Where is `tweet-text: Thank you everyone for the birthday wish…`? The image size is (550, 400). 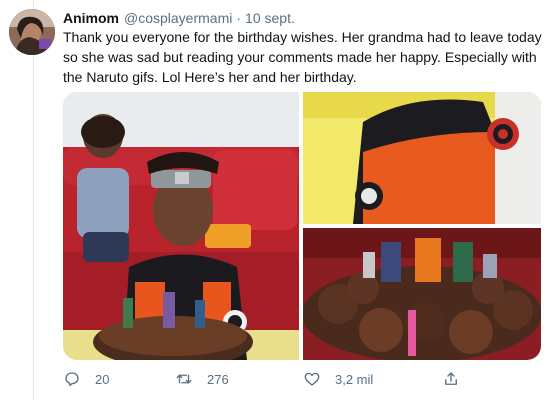 tweet-text: Thank you everyone for the birthday wish… is located at coordinates (302, 57).